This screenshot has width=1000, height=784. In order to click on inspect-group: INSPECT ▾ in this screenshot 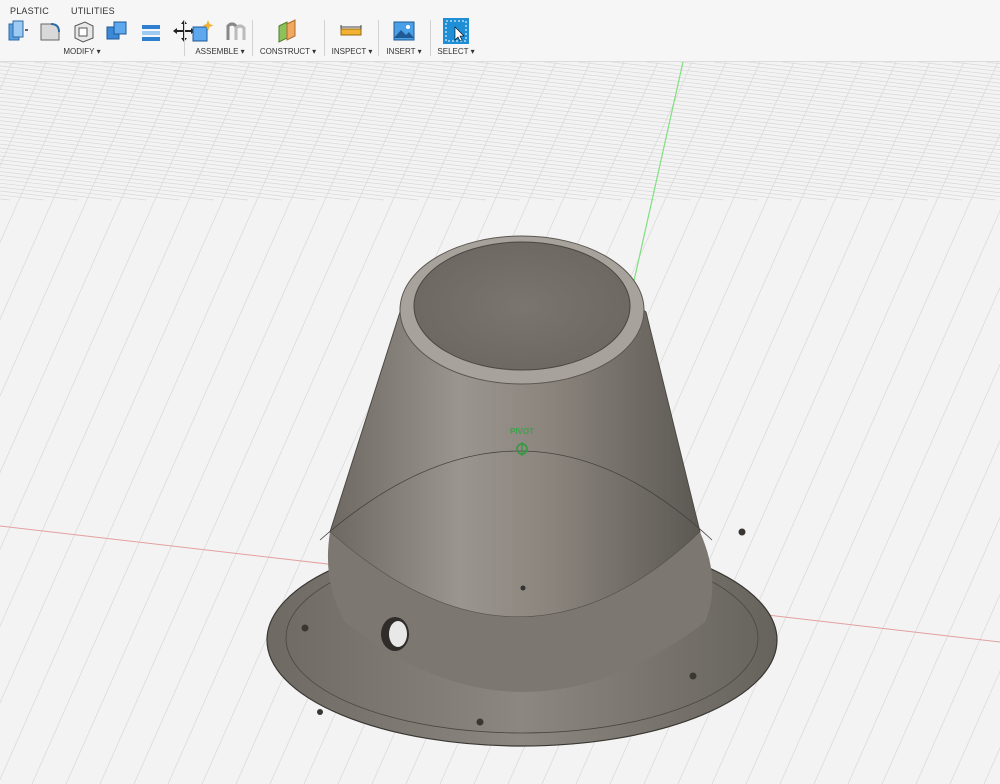, I will do `click(352, 39)`.